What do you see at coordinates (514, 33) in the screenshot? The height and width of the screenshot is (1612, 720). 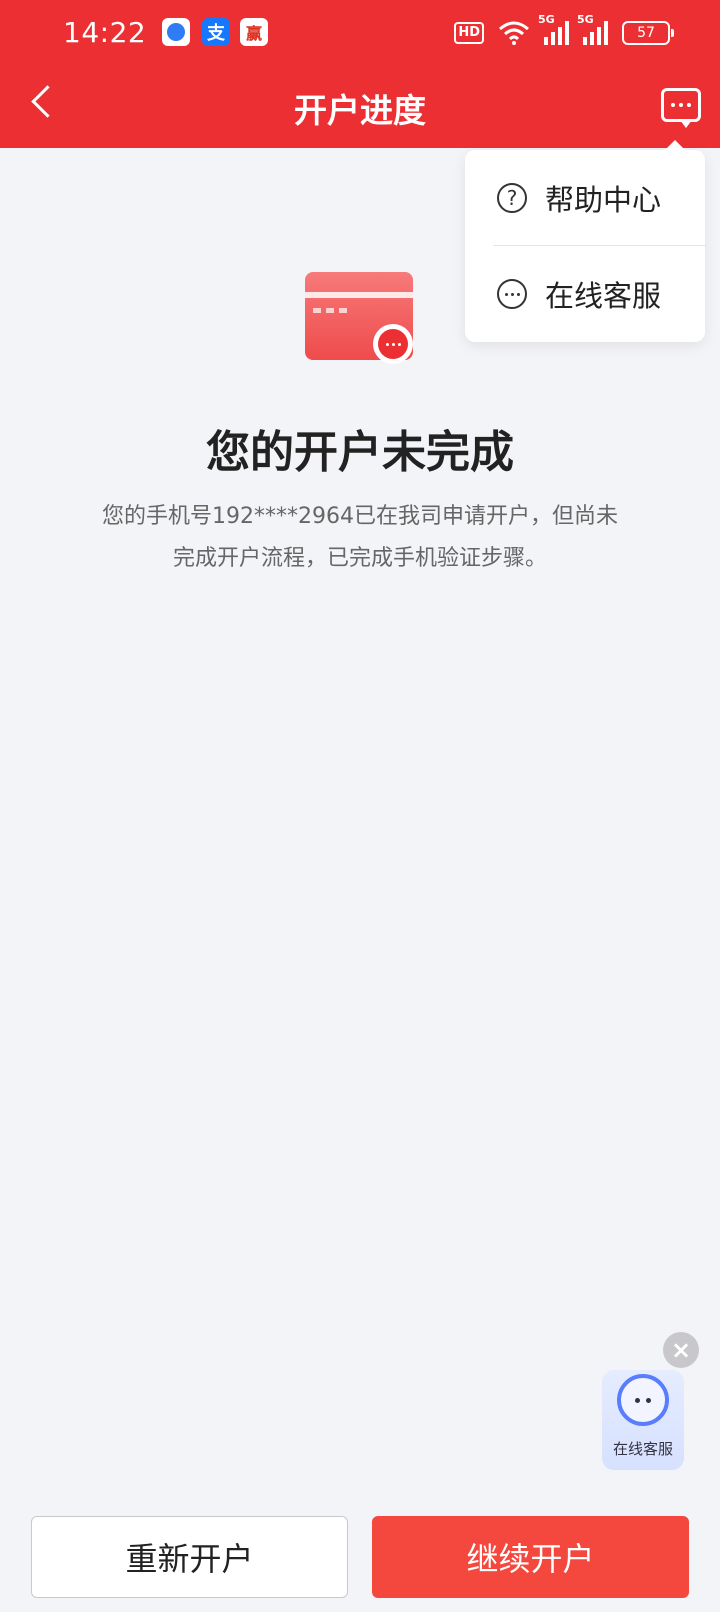 I see `wifi-icon` at bounding box center [514, 33].